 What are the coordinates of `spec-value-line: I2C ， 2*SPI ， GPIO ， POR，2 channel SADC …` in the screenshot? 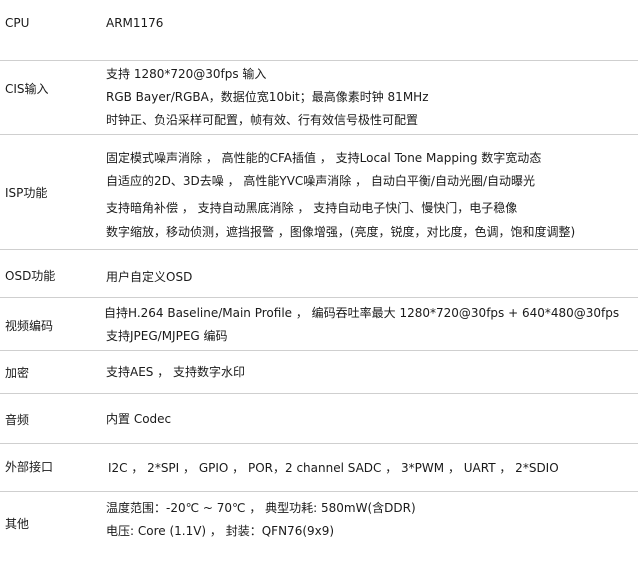 It's located at (333, 468).